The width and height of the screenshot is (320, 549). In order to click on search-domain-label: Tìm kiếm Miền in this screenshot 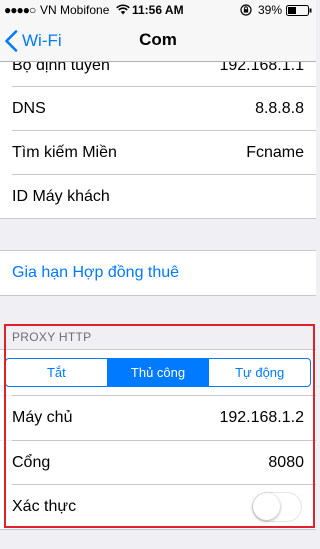, I will do `click(64, 152)`.